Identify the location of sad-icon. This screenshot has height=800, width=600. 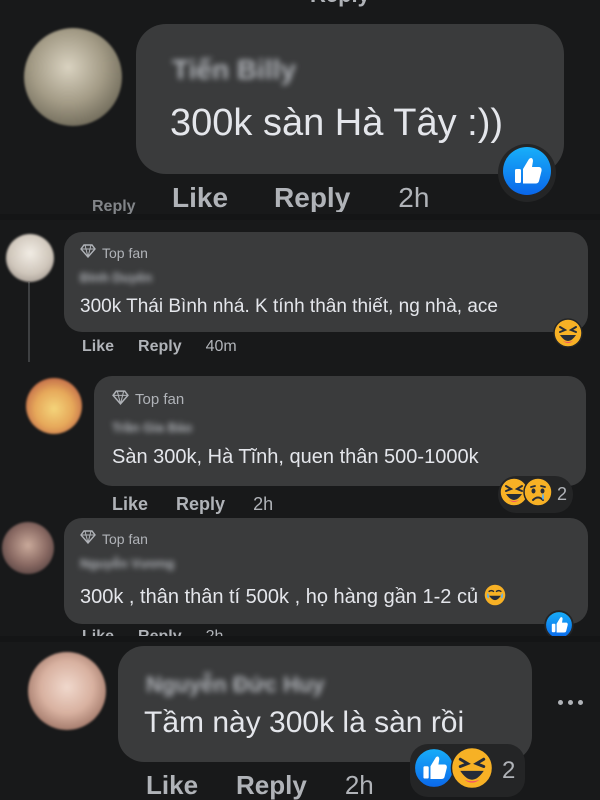
(538, 494).